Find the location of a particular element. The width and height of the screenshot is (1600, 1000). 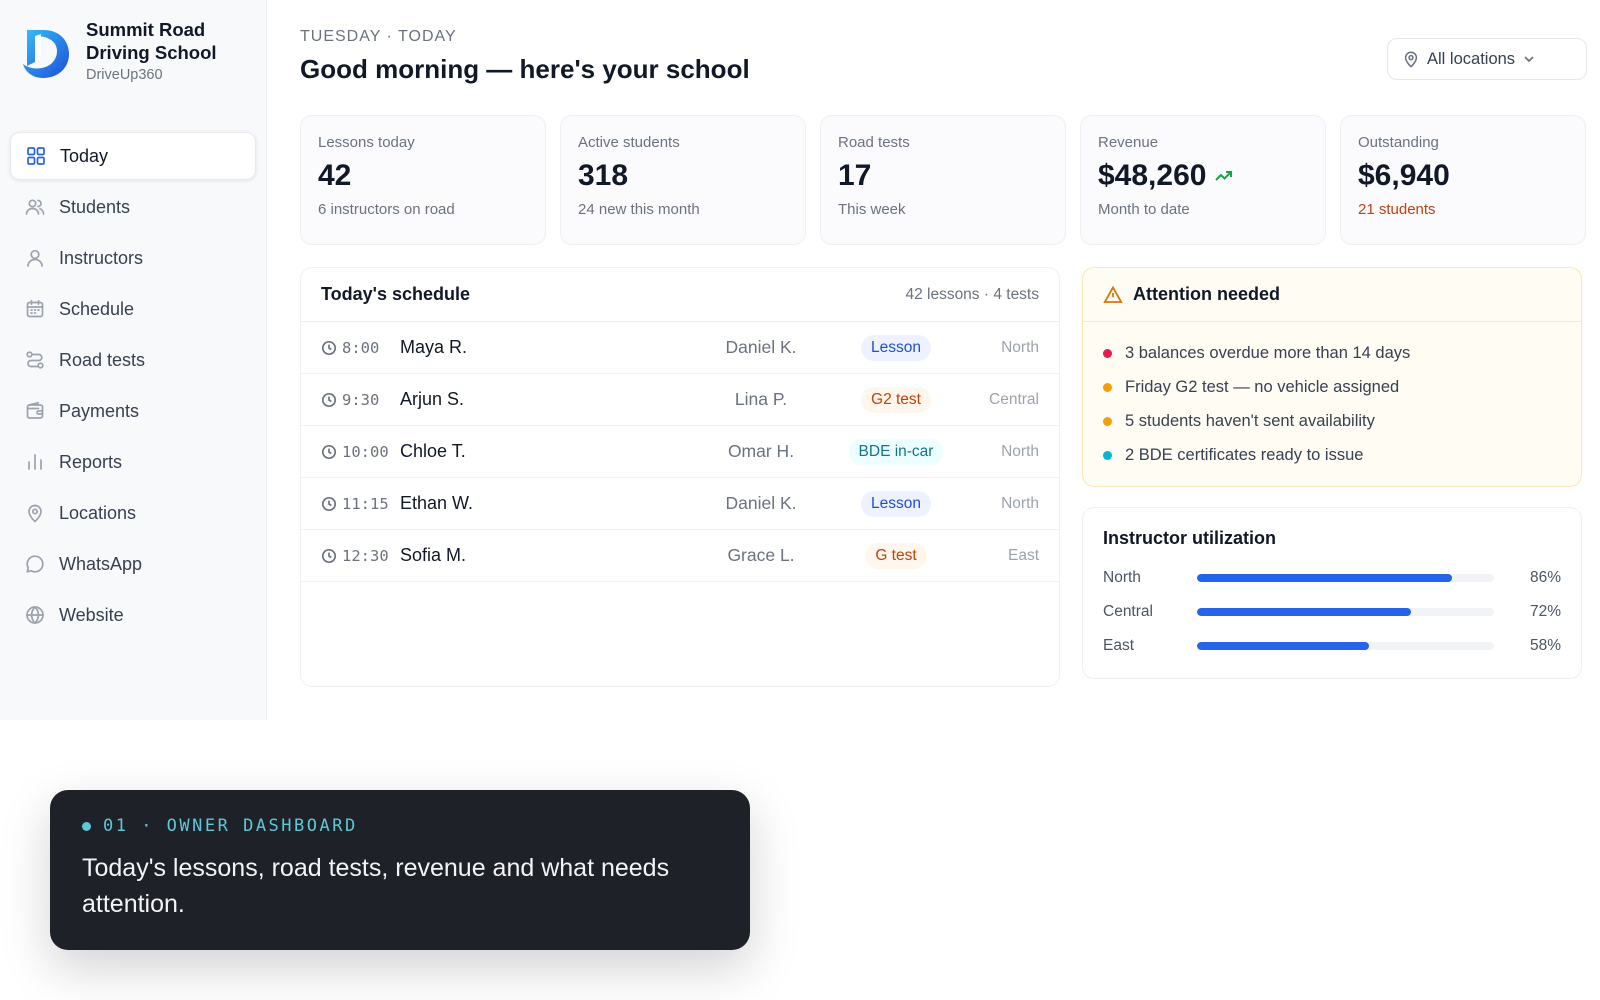

lesson-type-label: Lesson is located at coordinates (896, 347).